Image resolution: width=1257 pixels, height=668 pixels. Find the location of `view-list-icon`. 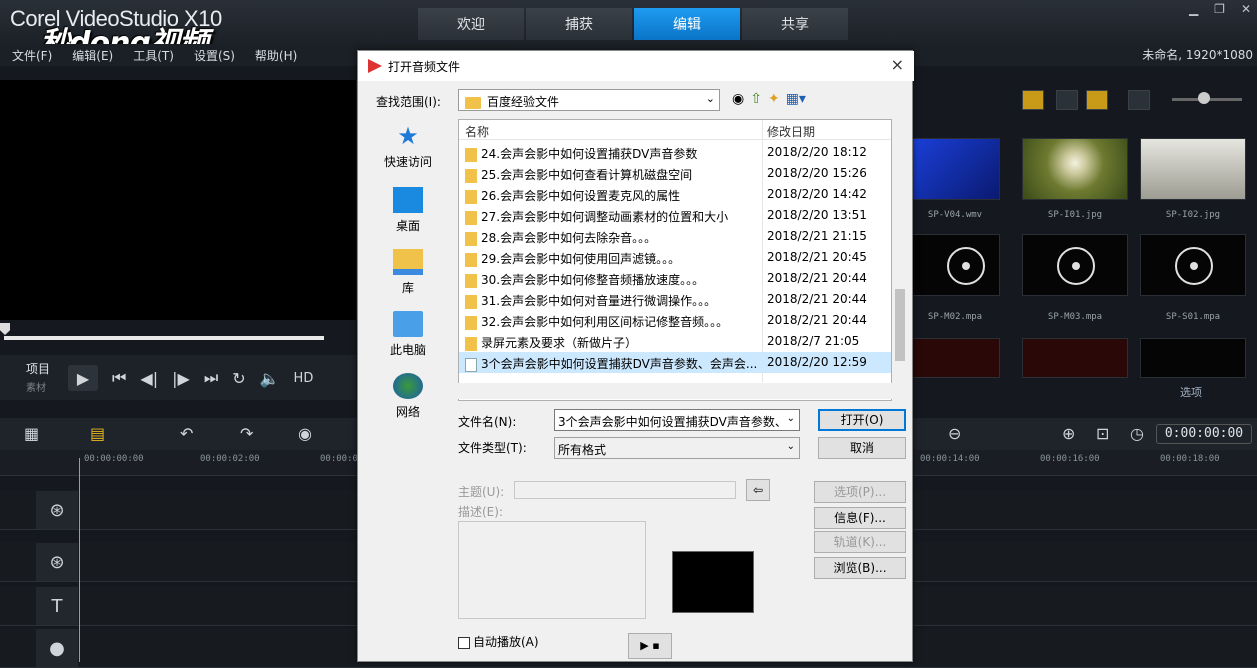

view-list-icon is located at coordinates (1067, 100).